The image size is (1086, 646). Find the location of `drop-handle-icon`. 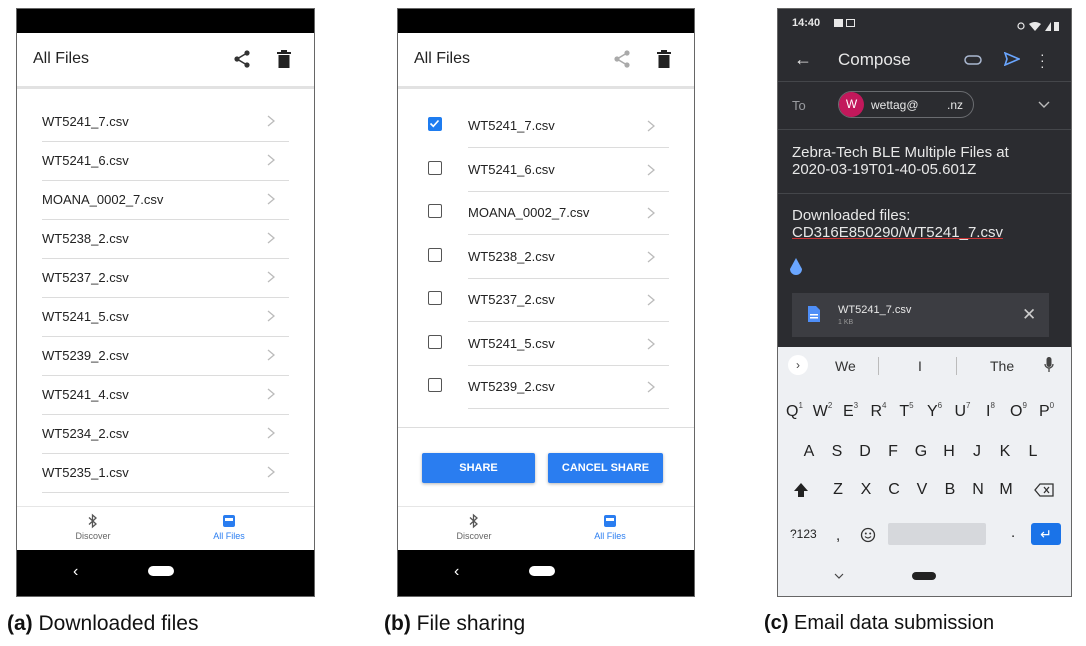

drop-handle-icon is located at coordinates (796, 267).